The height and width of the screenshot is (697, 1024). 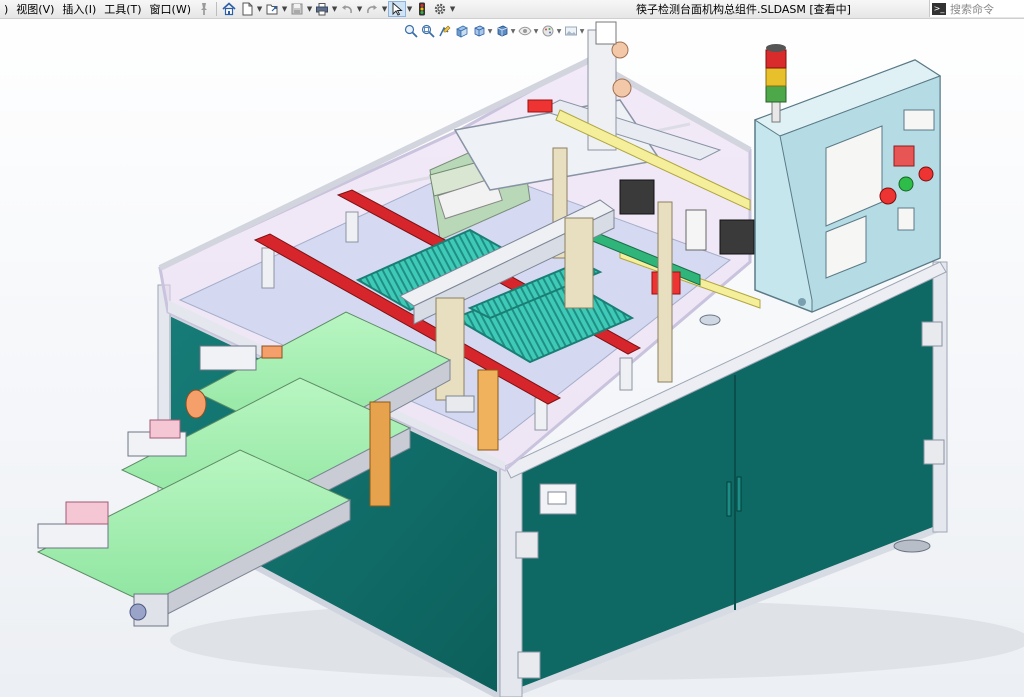 What do you see at coordinates (440, 9) in the screenshot?
I see `gear-icon` at bounding box center [440, 9].